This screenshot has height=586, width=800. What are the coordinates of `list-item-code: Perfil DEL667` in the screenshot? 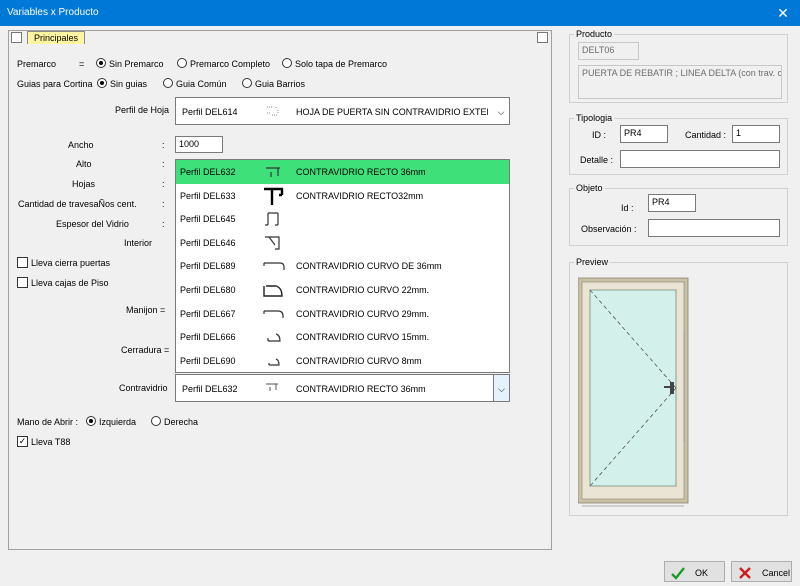 It's located at (208, 313).